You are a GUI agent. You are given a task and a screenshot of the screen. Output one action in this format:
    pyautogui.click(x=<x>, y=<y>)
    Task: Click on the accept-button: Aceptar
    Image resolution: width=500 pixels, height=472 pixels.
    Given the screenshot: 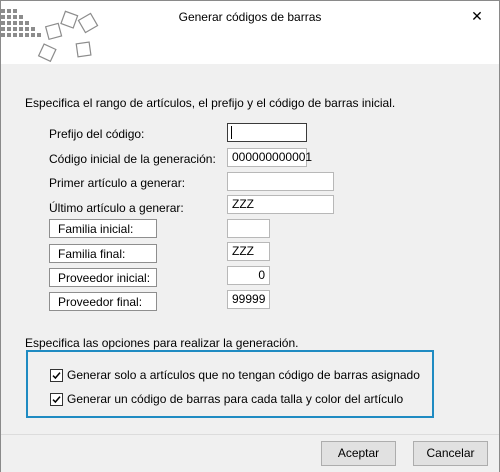 What is the action you would take?
    pyautogui.click(x=358, y=453)
    